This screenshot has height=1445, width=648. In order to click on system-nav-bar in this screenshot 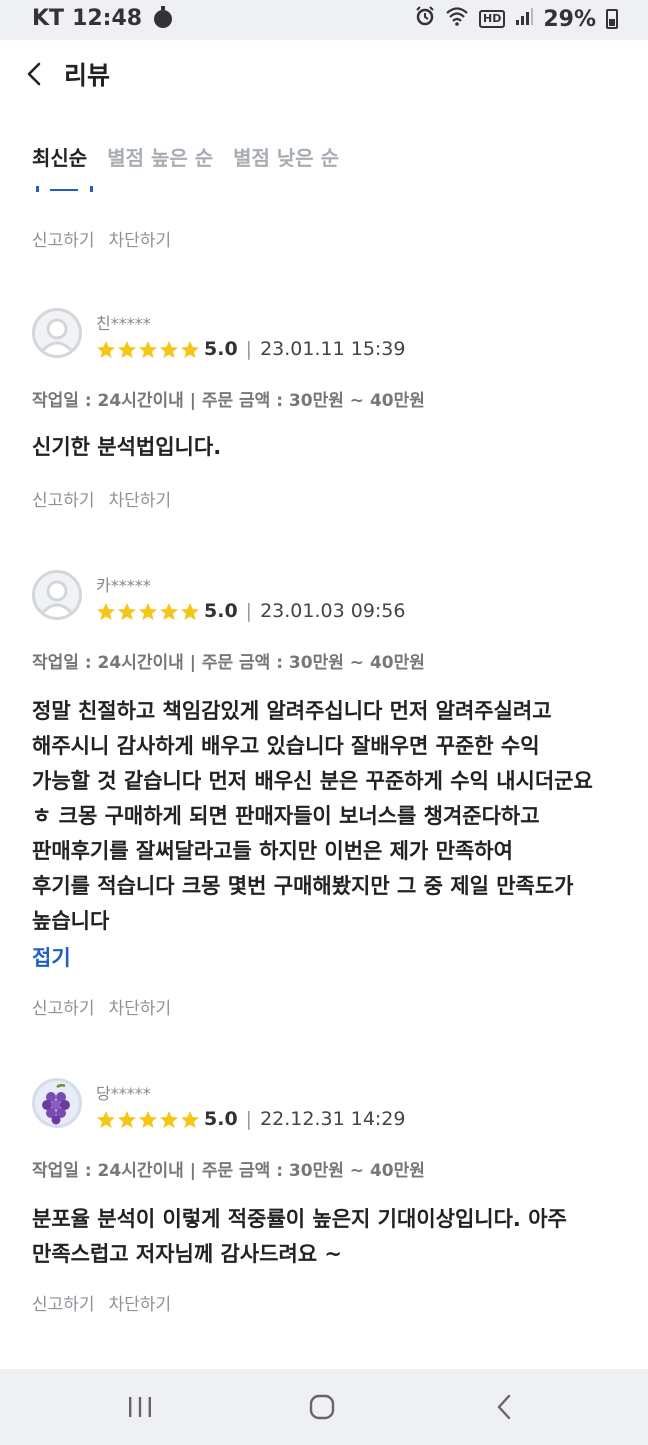, I will do `click(324, 1407)`.